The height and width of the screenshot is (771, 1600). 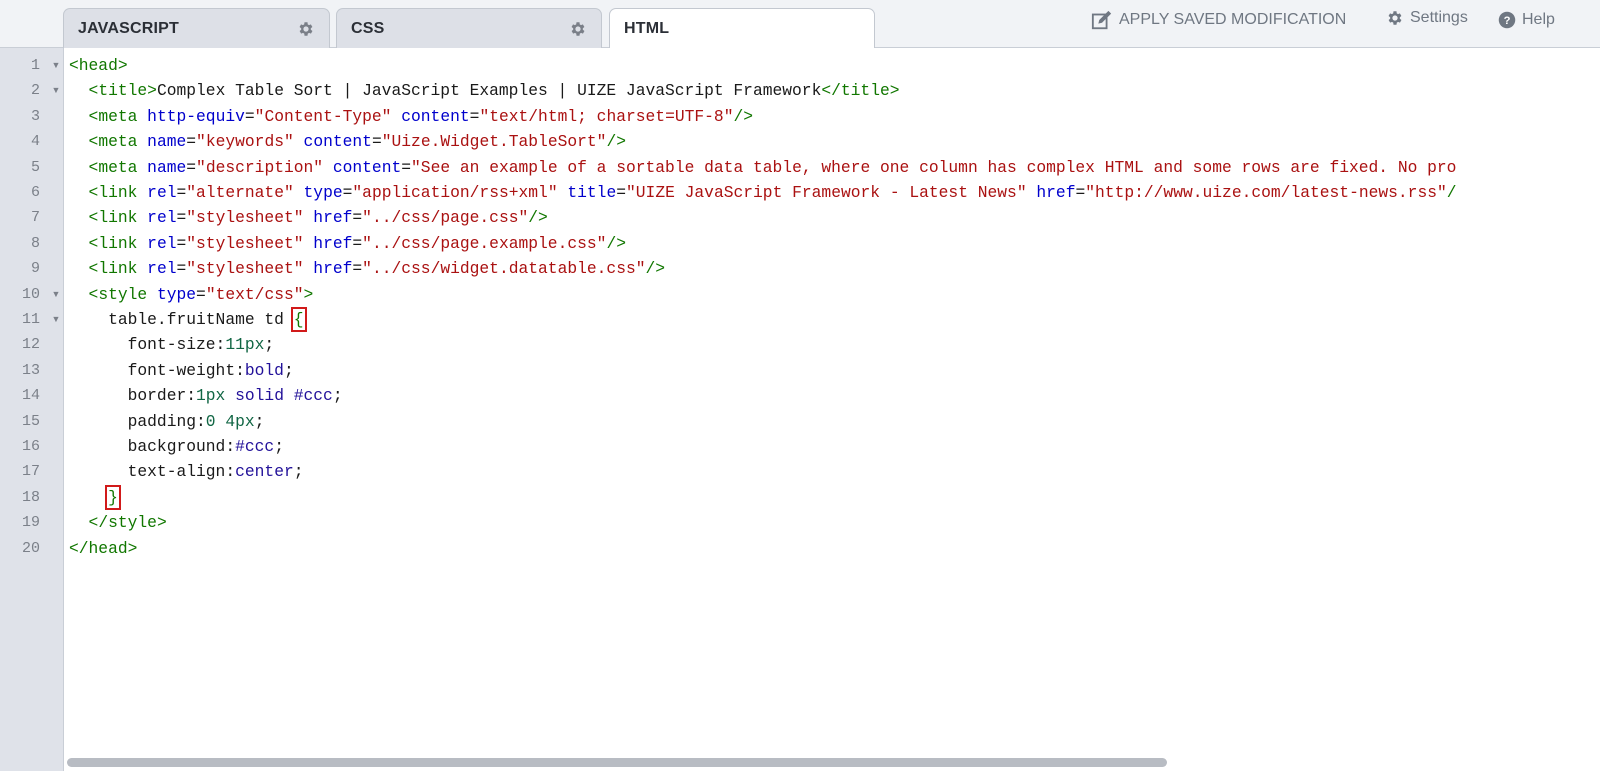 I want to click on code-line: </head>, so click(x=103, y=548).